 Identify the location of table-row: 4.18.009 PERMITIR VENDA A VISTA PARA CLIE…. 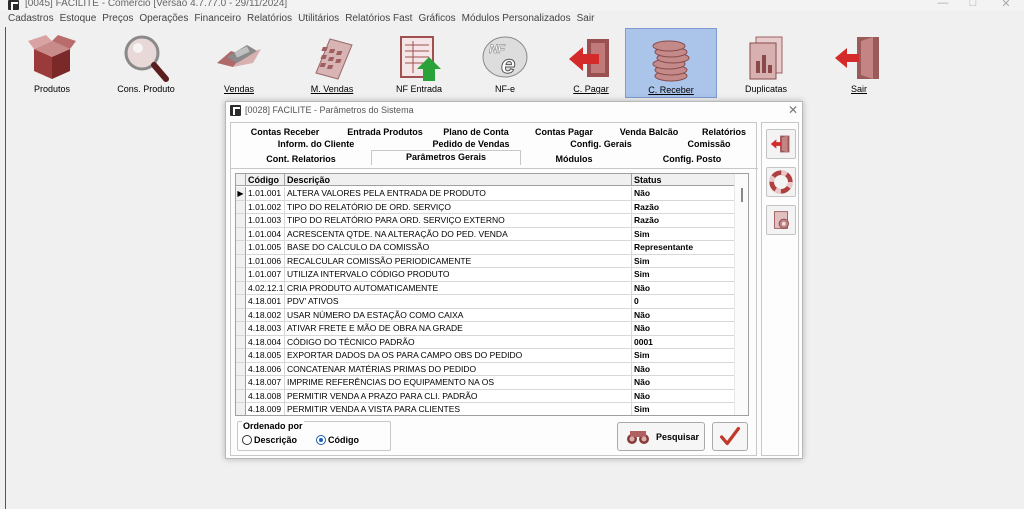
(486, 409).